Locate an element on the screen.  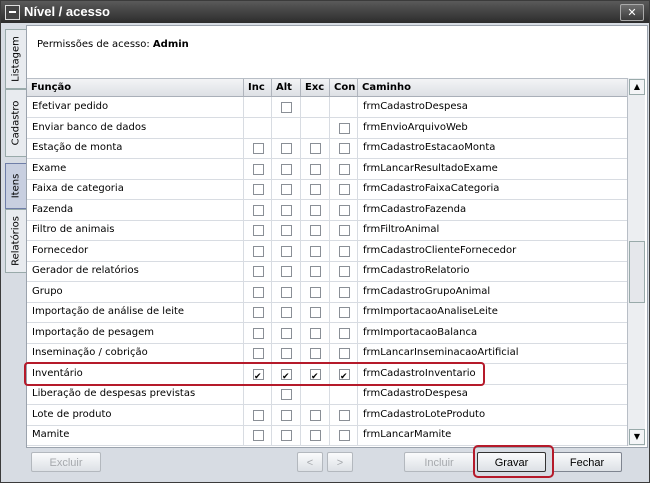
column-header-con: Con is located at coordinates (344, 87).